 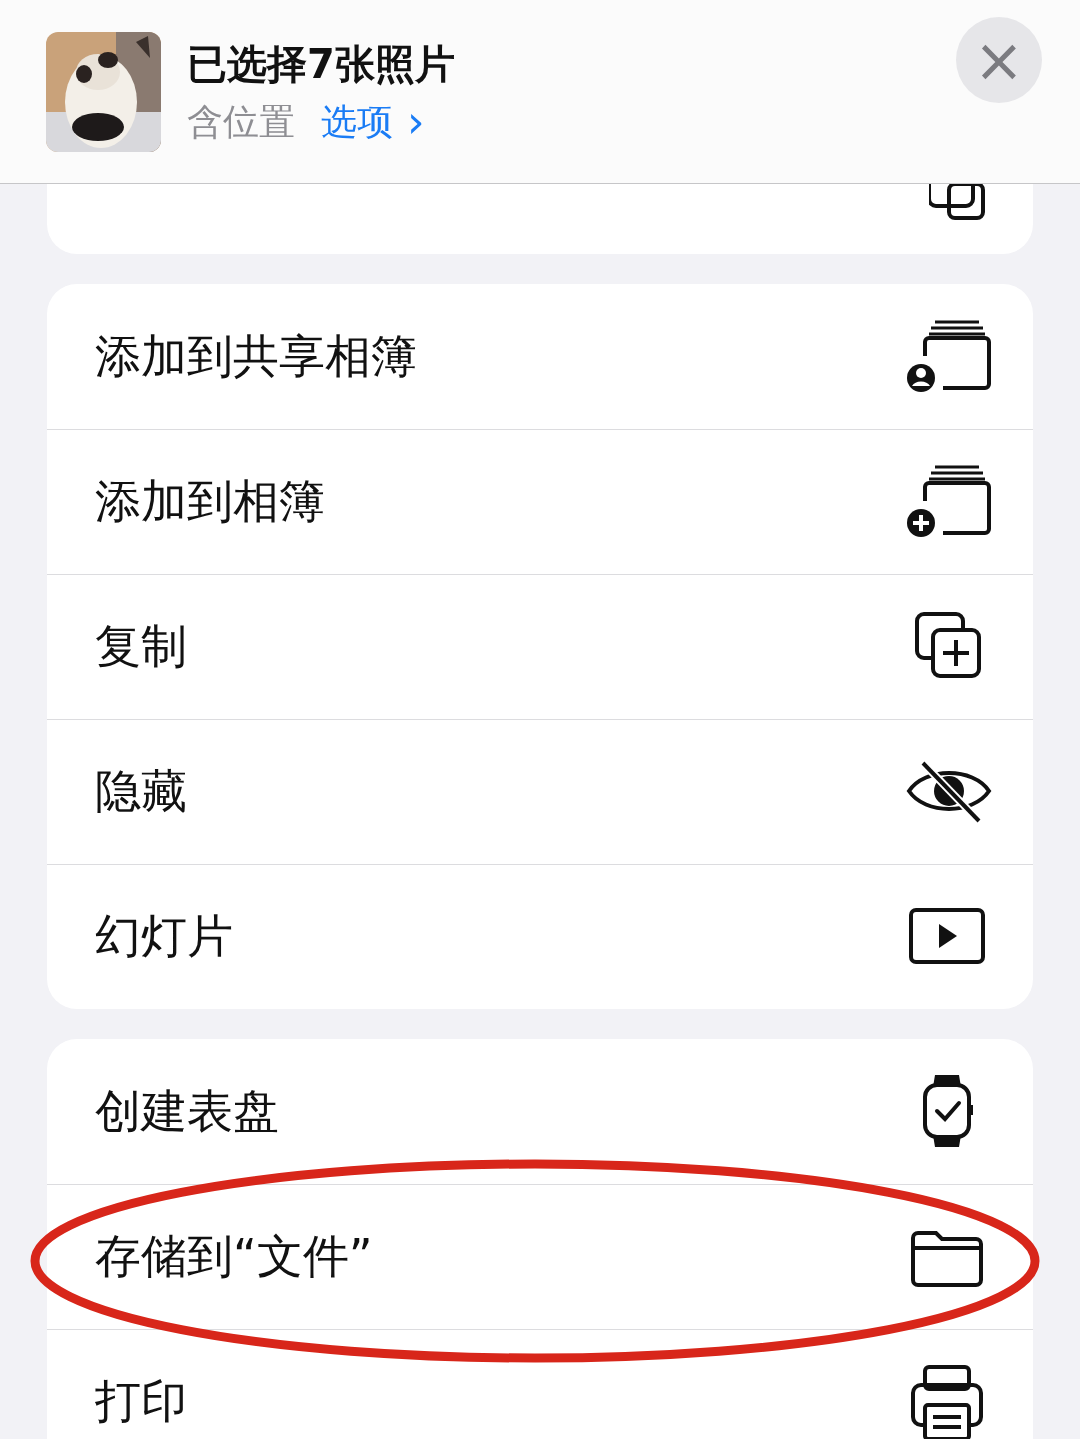 I want to click on action-row: 打印, so click(x=540, y=1384).